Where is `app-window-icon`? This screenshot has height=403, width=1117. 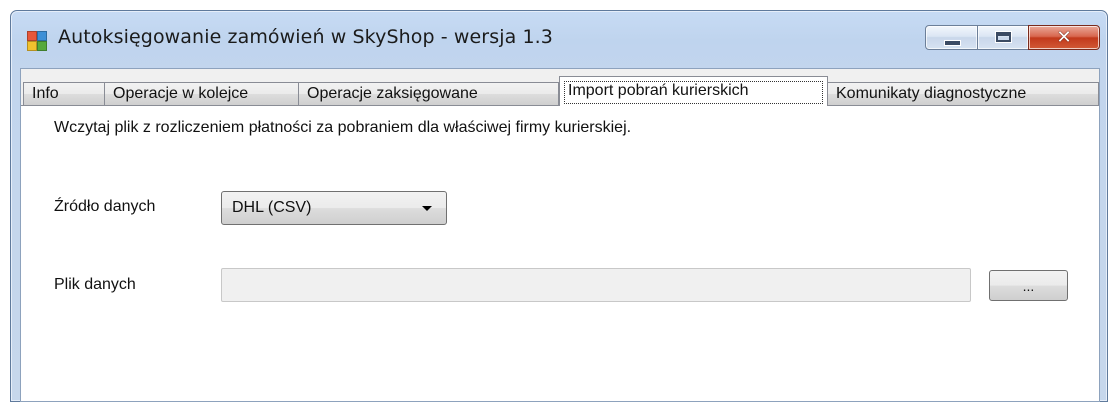
app-window-icon is located at coordinates (37, 41).